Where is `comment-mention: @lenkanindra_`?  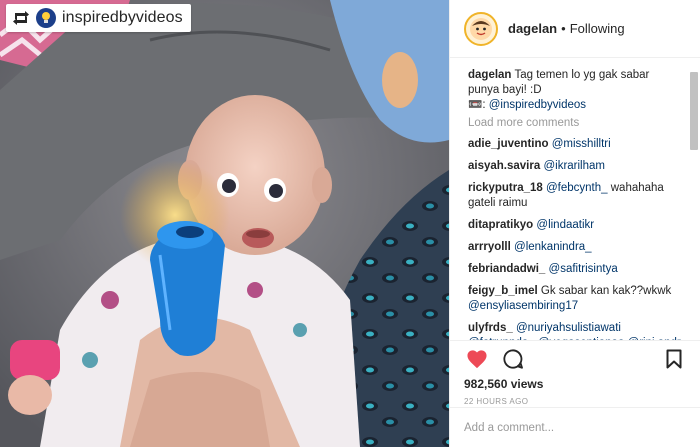
comment-mention: @lenkanindra_ is located at coordinates (553, 247).